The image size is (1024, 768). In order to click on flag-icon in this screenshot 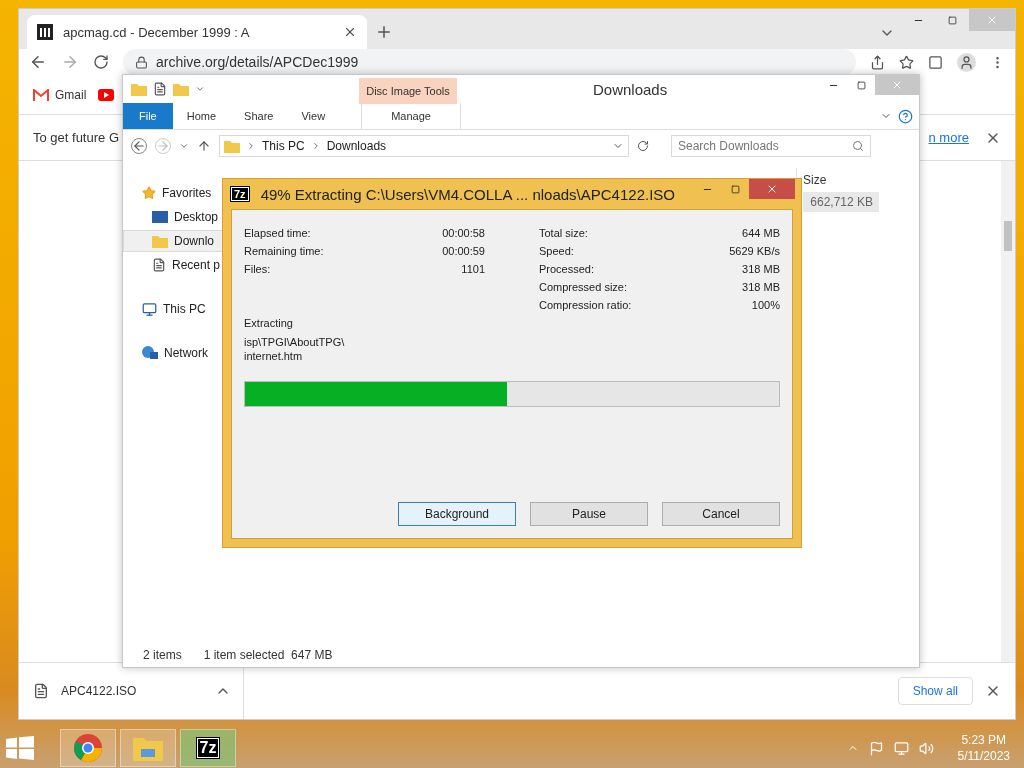, I will do `click(876, 748)`.